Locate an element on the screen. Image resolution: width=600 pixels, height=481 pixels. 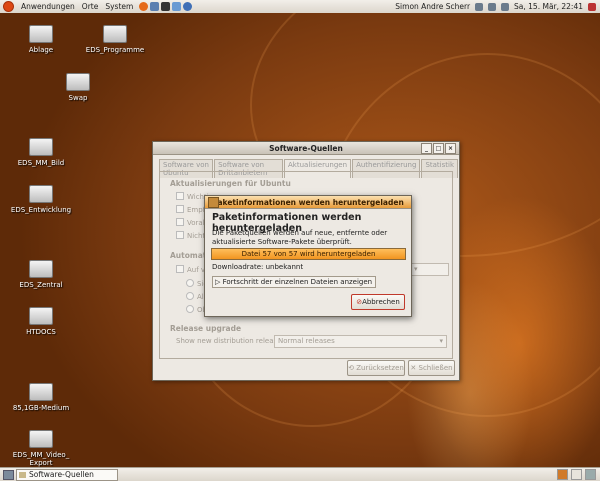
desktop-icon-swap: Swap is located at coordinates (78, 87).